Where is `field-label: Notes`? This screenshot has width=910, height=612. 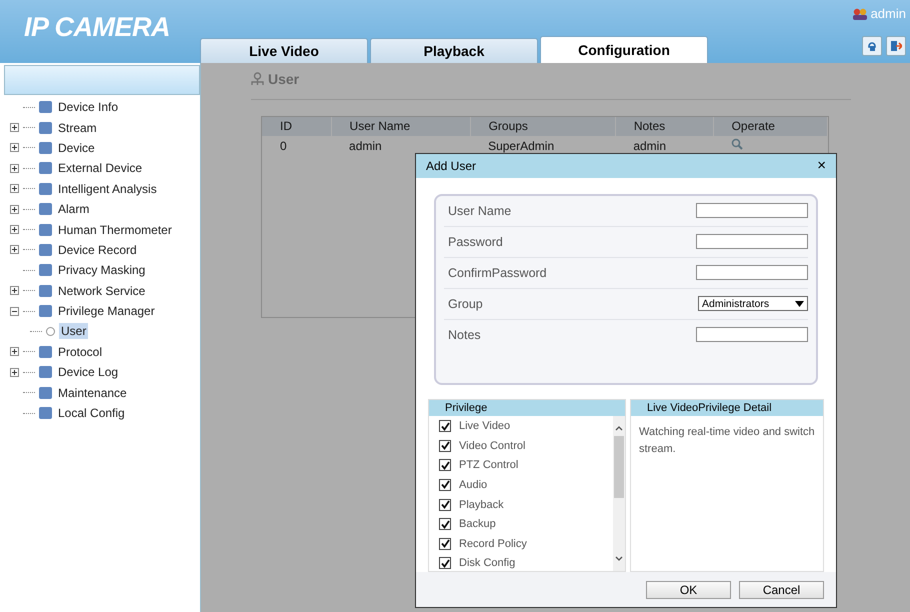 field-label: Notes is located at coordinates (464, 335).